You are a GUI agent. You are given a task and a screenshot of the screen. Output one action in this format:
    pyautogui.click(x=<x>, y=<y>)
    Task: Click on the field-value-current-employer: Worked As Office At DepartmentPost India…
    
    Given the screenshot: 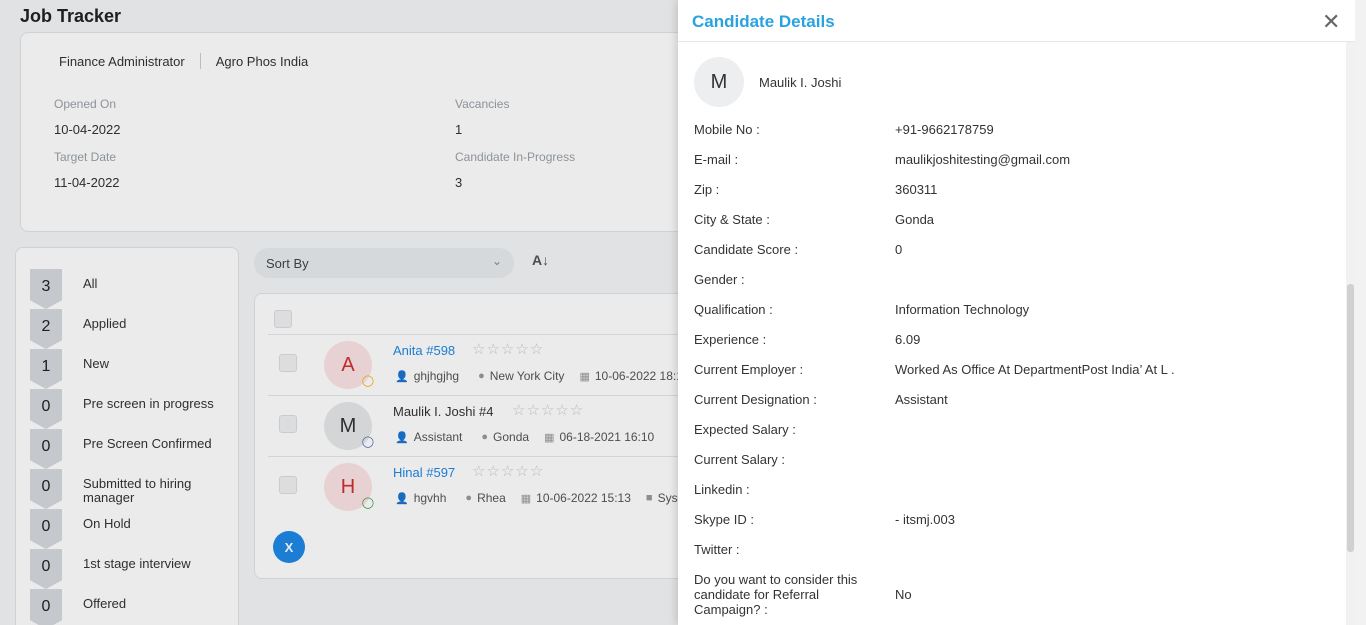 What is the action you would take?
    pyautogui.click(x=1035, y=369)
    